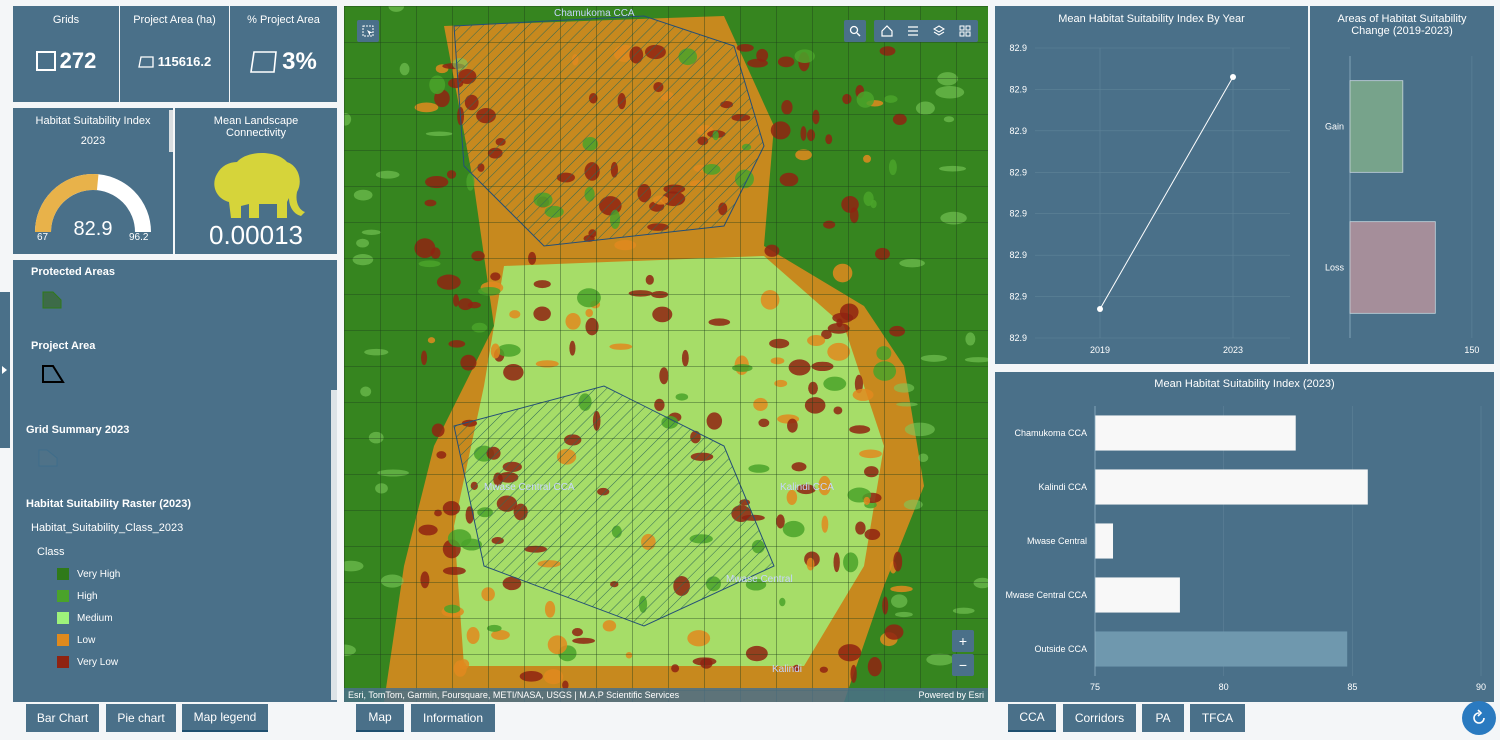 This screenshot has height=740, width=1500. I want to click on tab-pie-chart: Pie chart, so click(141, 718).